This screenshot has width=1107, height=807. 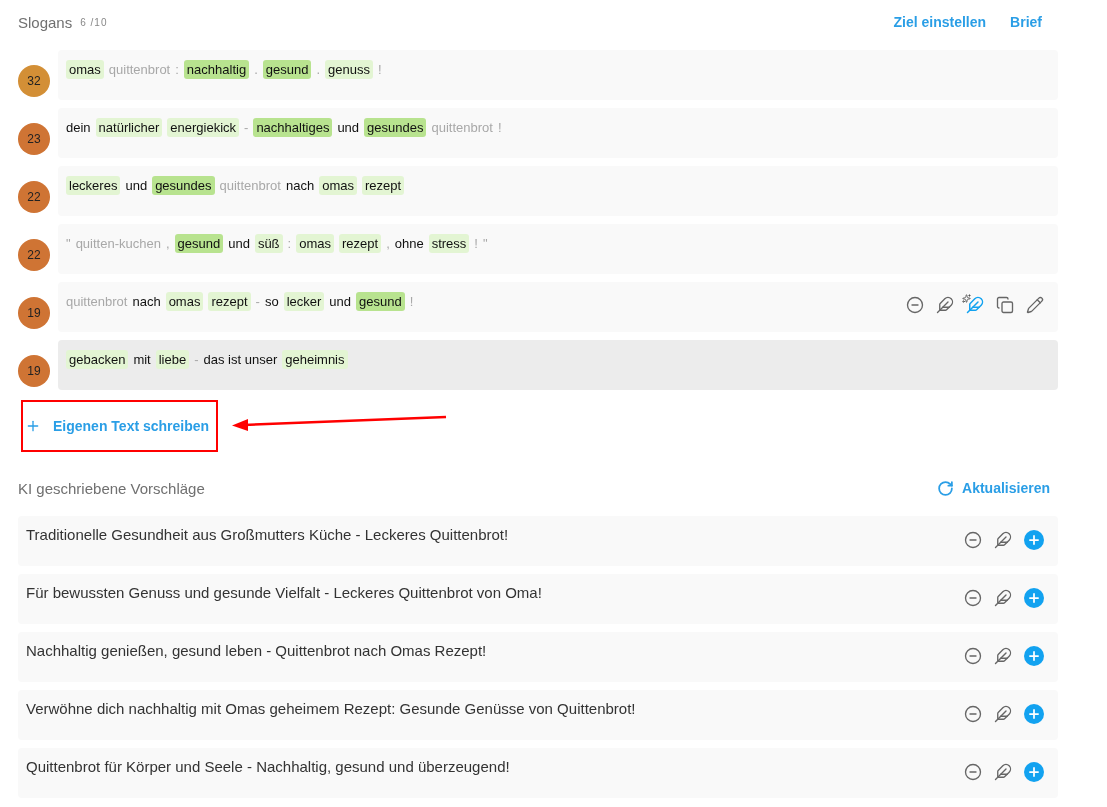 What do you see at coordinates (558, 191) in the screenshot?
I see `slogan-card: leckeres und gesundes quittenbrot nach omas rezept` at bounding box center [558, 191].